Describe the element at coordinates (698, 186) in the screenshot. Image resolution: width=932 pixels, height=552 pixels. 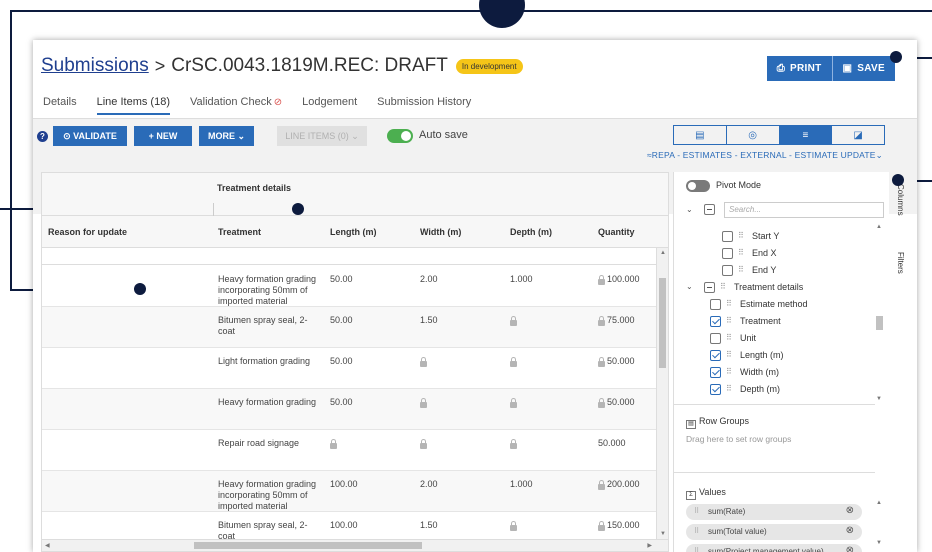
I see `pivot-mode-toggle` at that location.